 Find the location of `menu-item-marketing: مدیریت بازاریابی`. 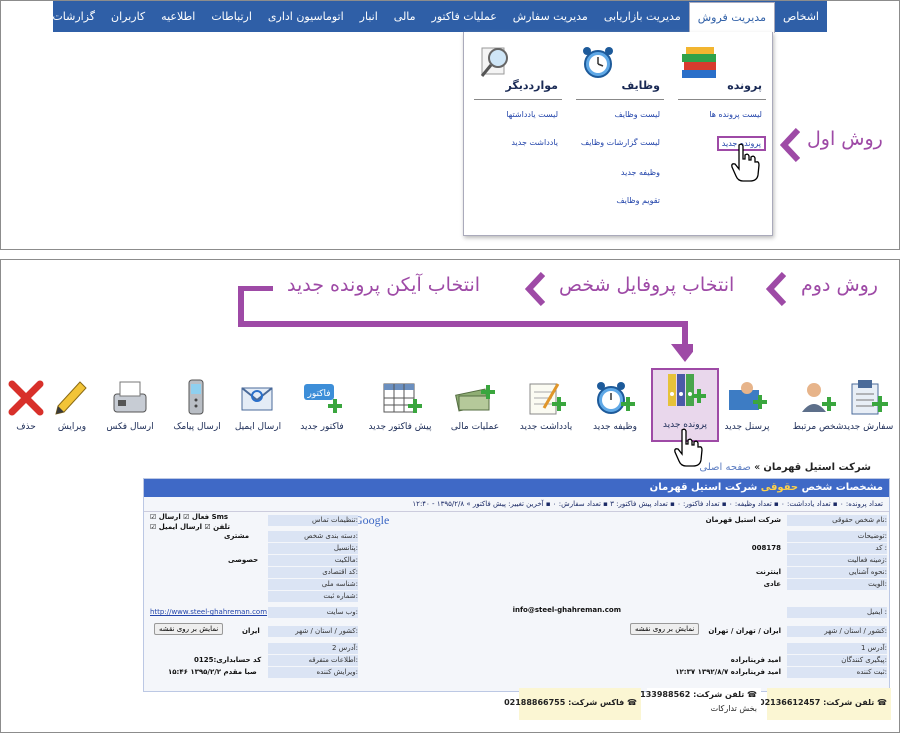

menu-item-marketing: مدیریت بازاریابی is located at coordinates (642, 16).